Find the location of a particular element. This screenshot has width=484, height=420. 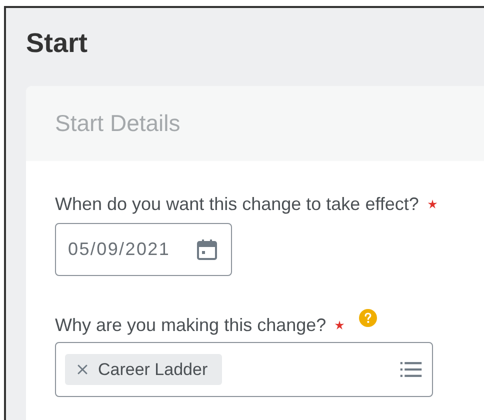

calendar-icon is located at coordinates (207, 250).